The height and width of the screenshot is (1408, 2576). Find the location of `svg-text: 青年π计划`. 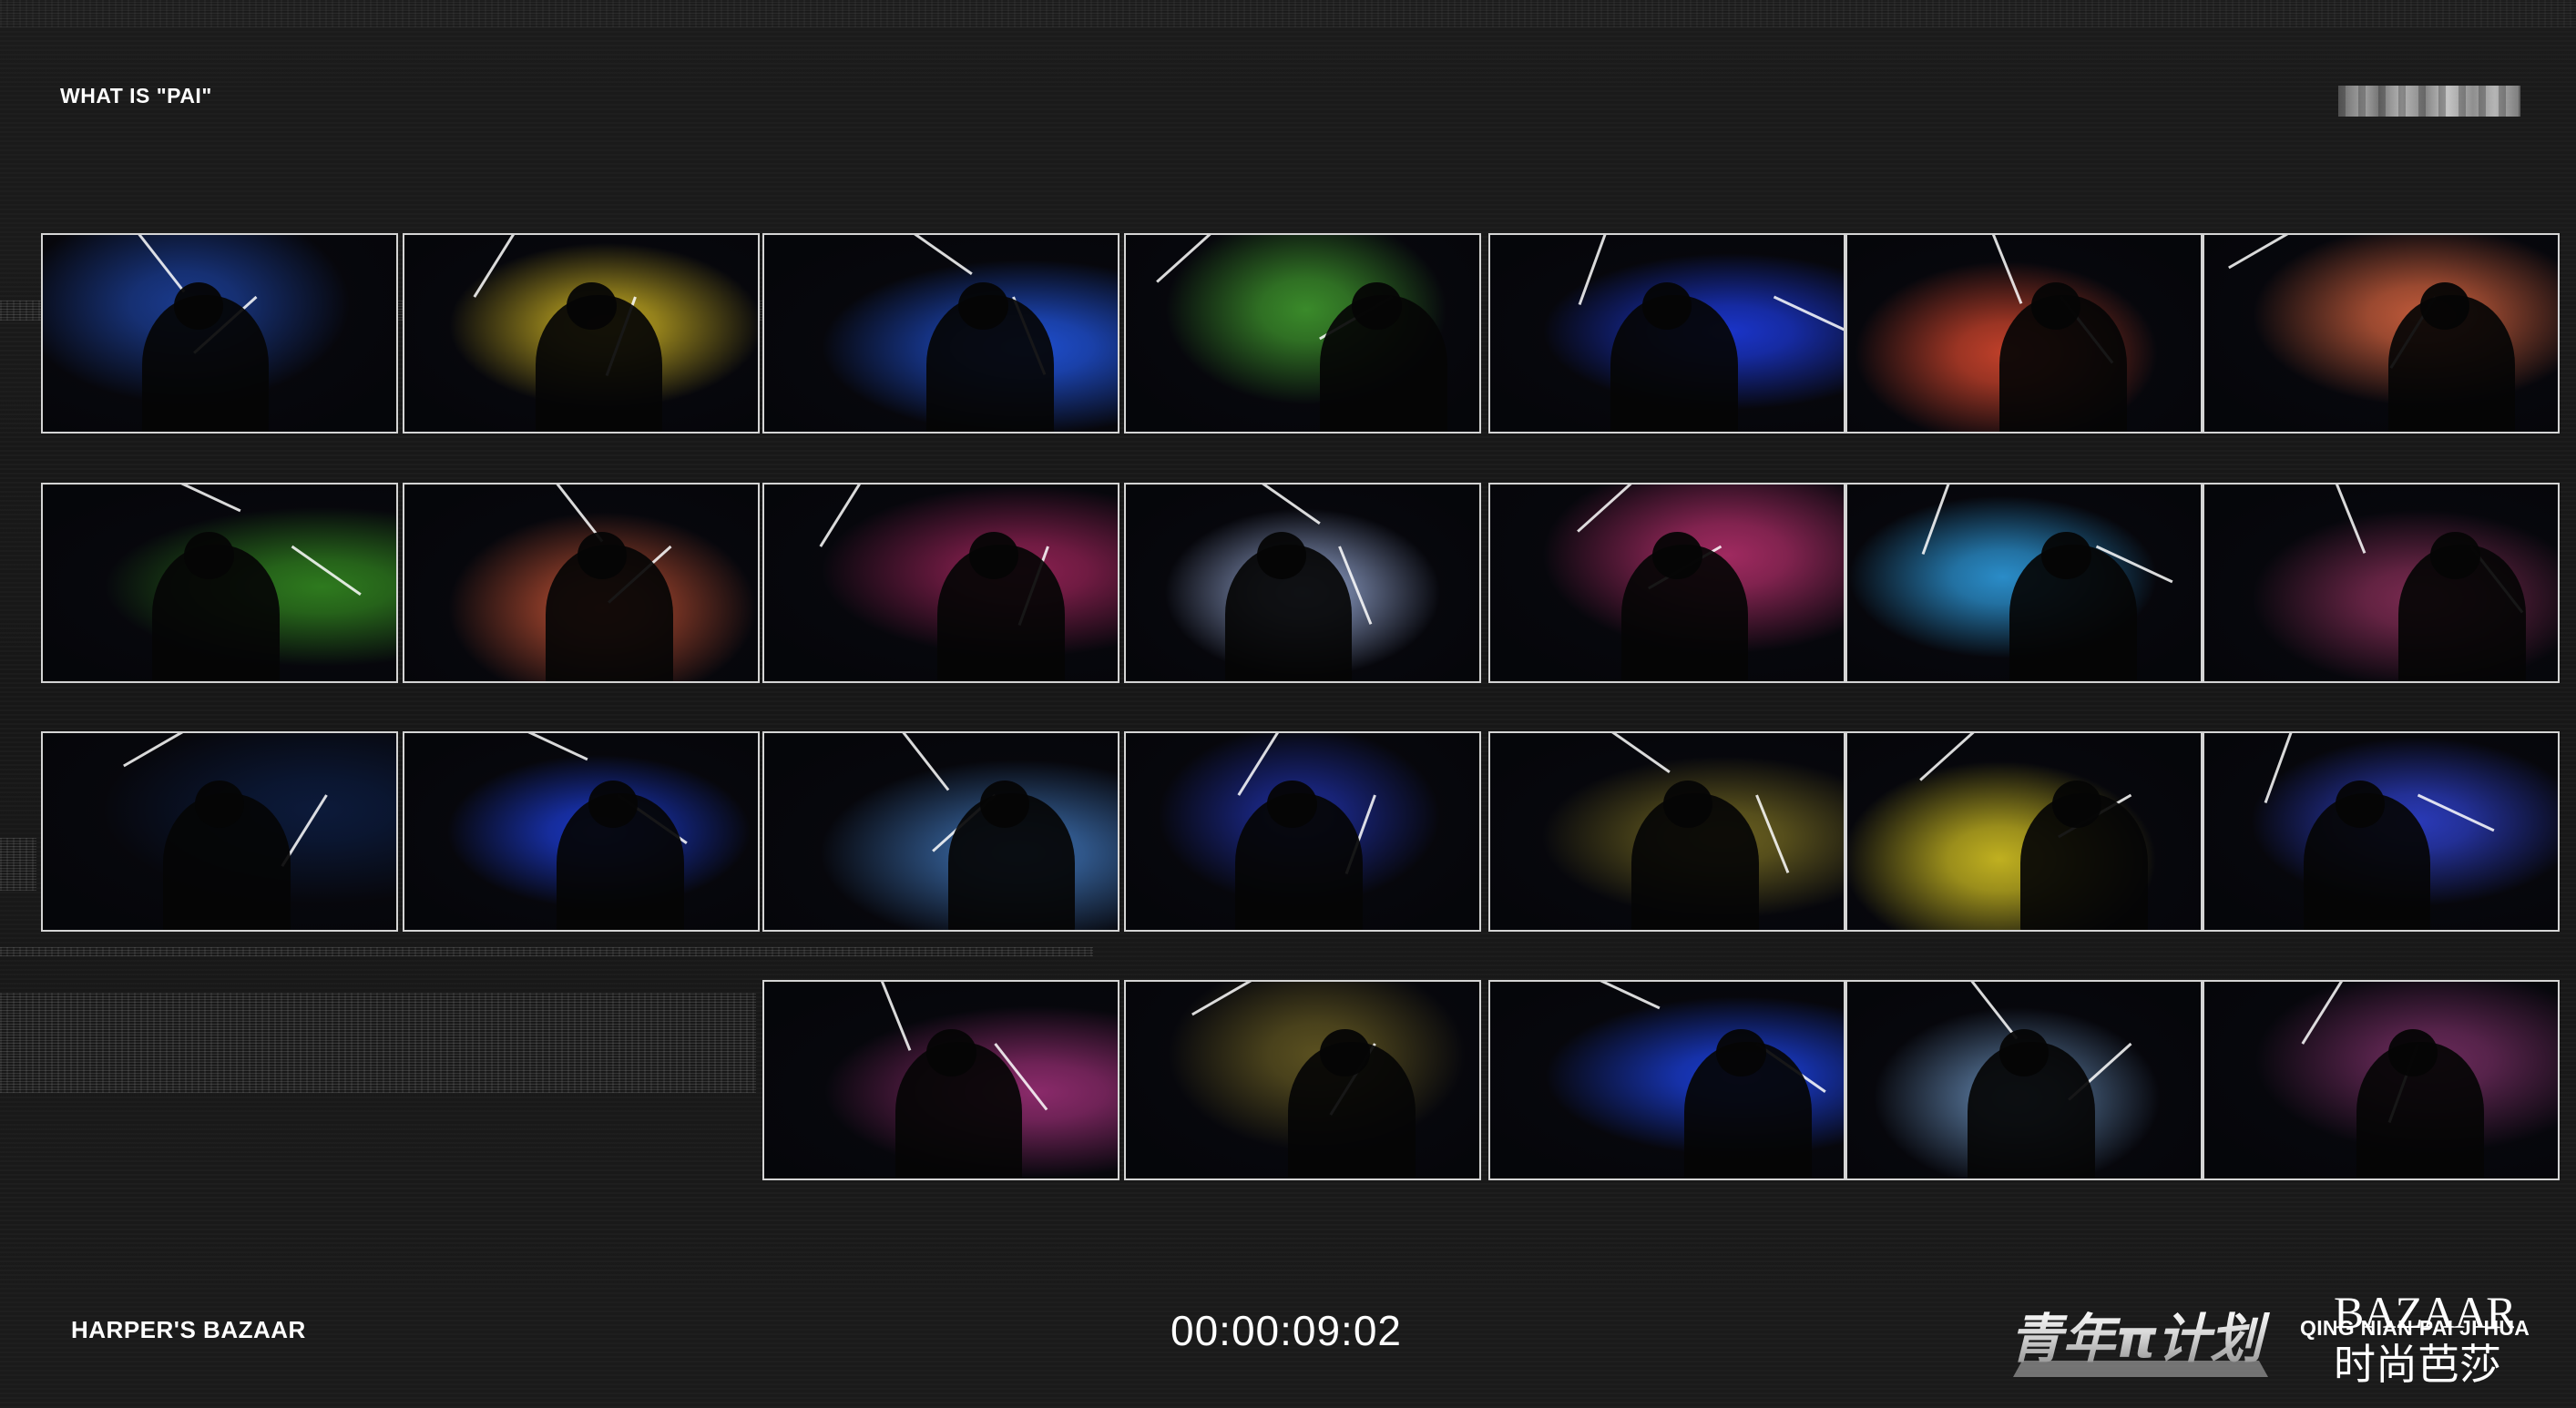

svg-text: 青年π计划 is located at coordinates (2140, 1339).